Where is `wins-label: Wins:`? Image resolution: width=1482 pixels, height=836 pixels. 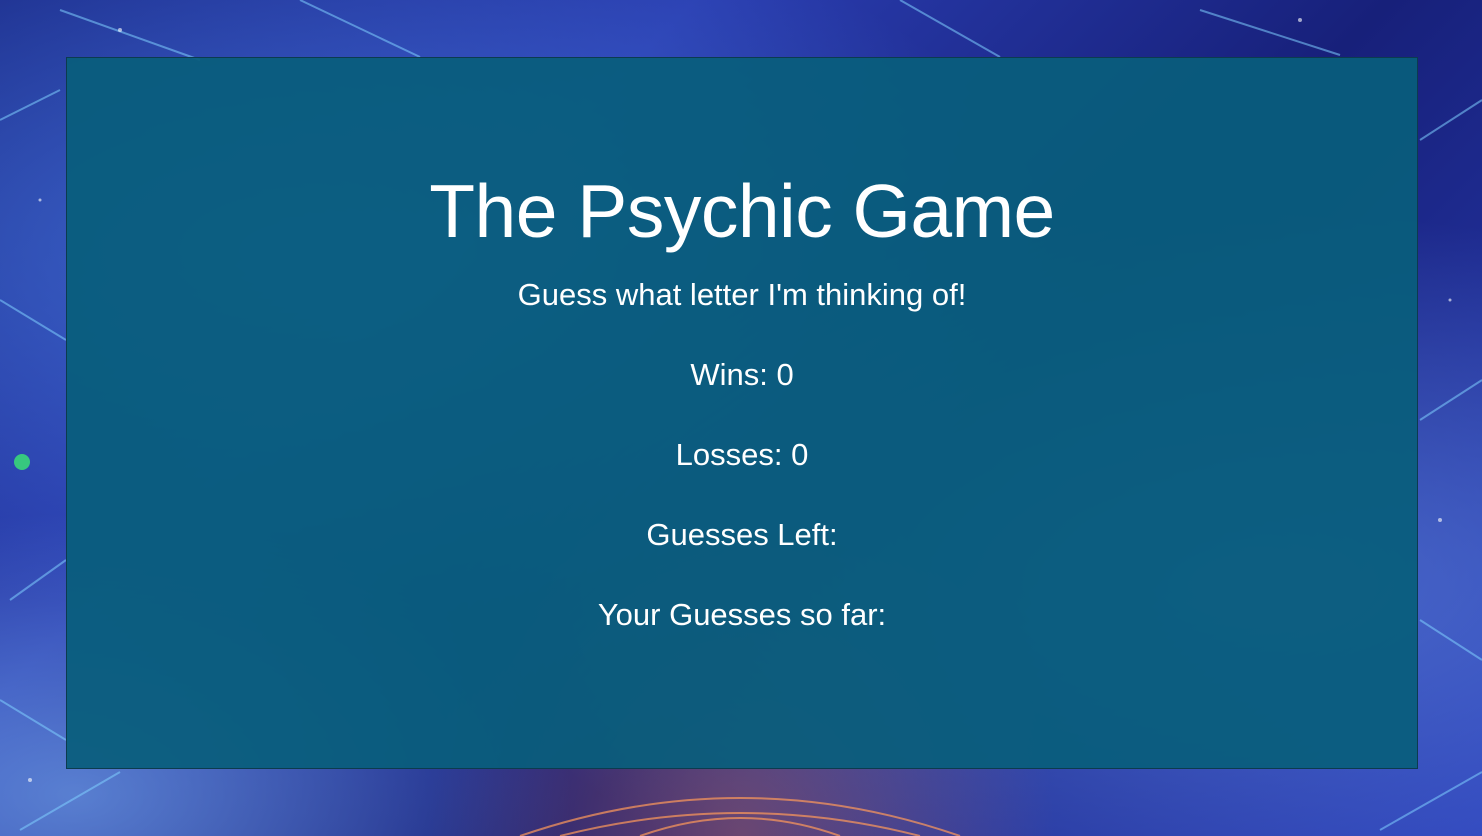
wins-label: Wins: is located at coordinates (729, 374).